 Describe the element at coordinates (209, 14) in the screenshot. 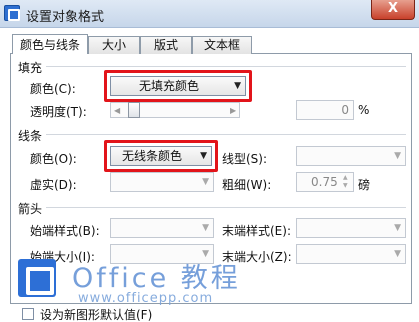

I see `title-bar: 设置对象格式 X` at that location.